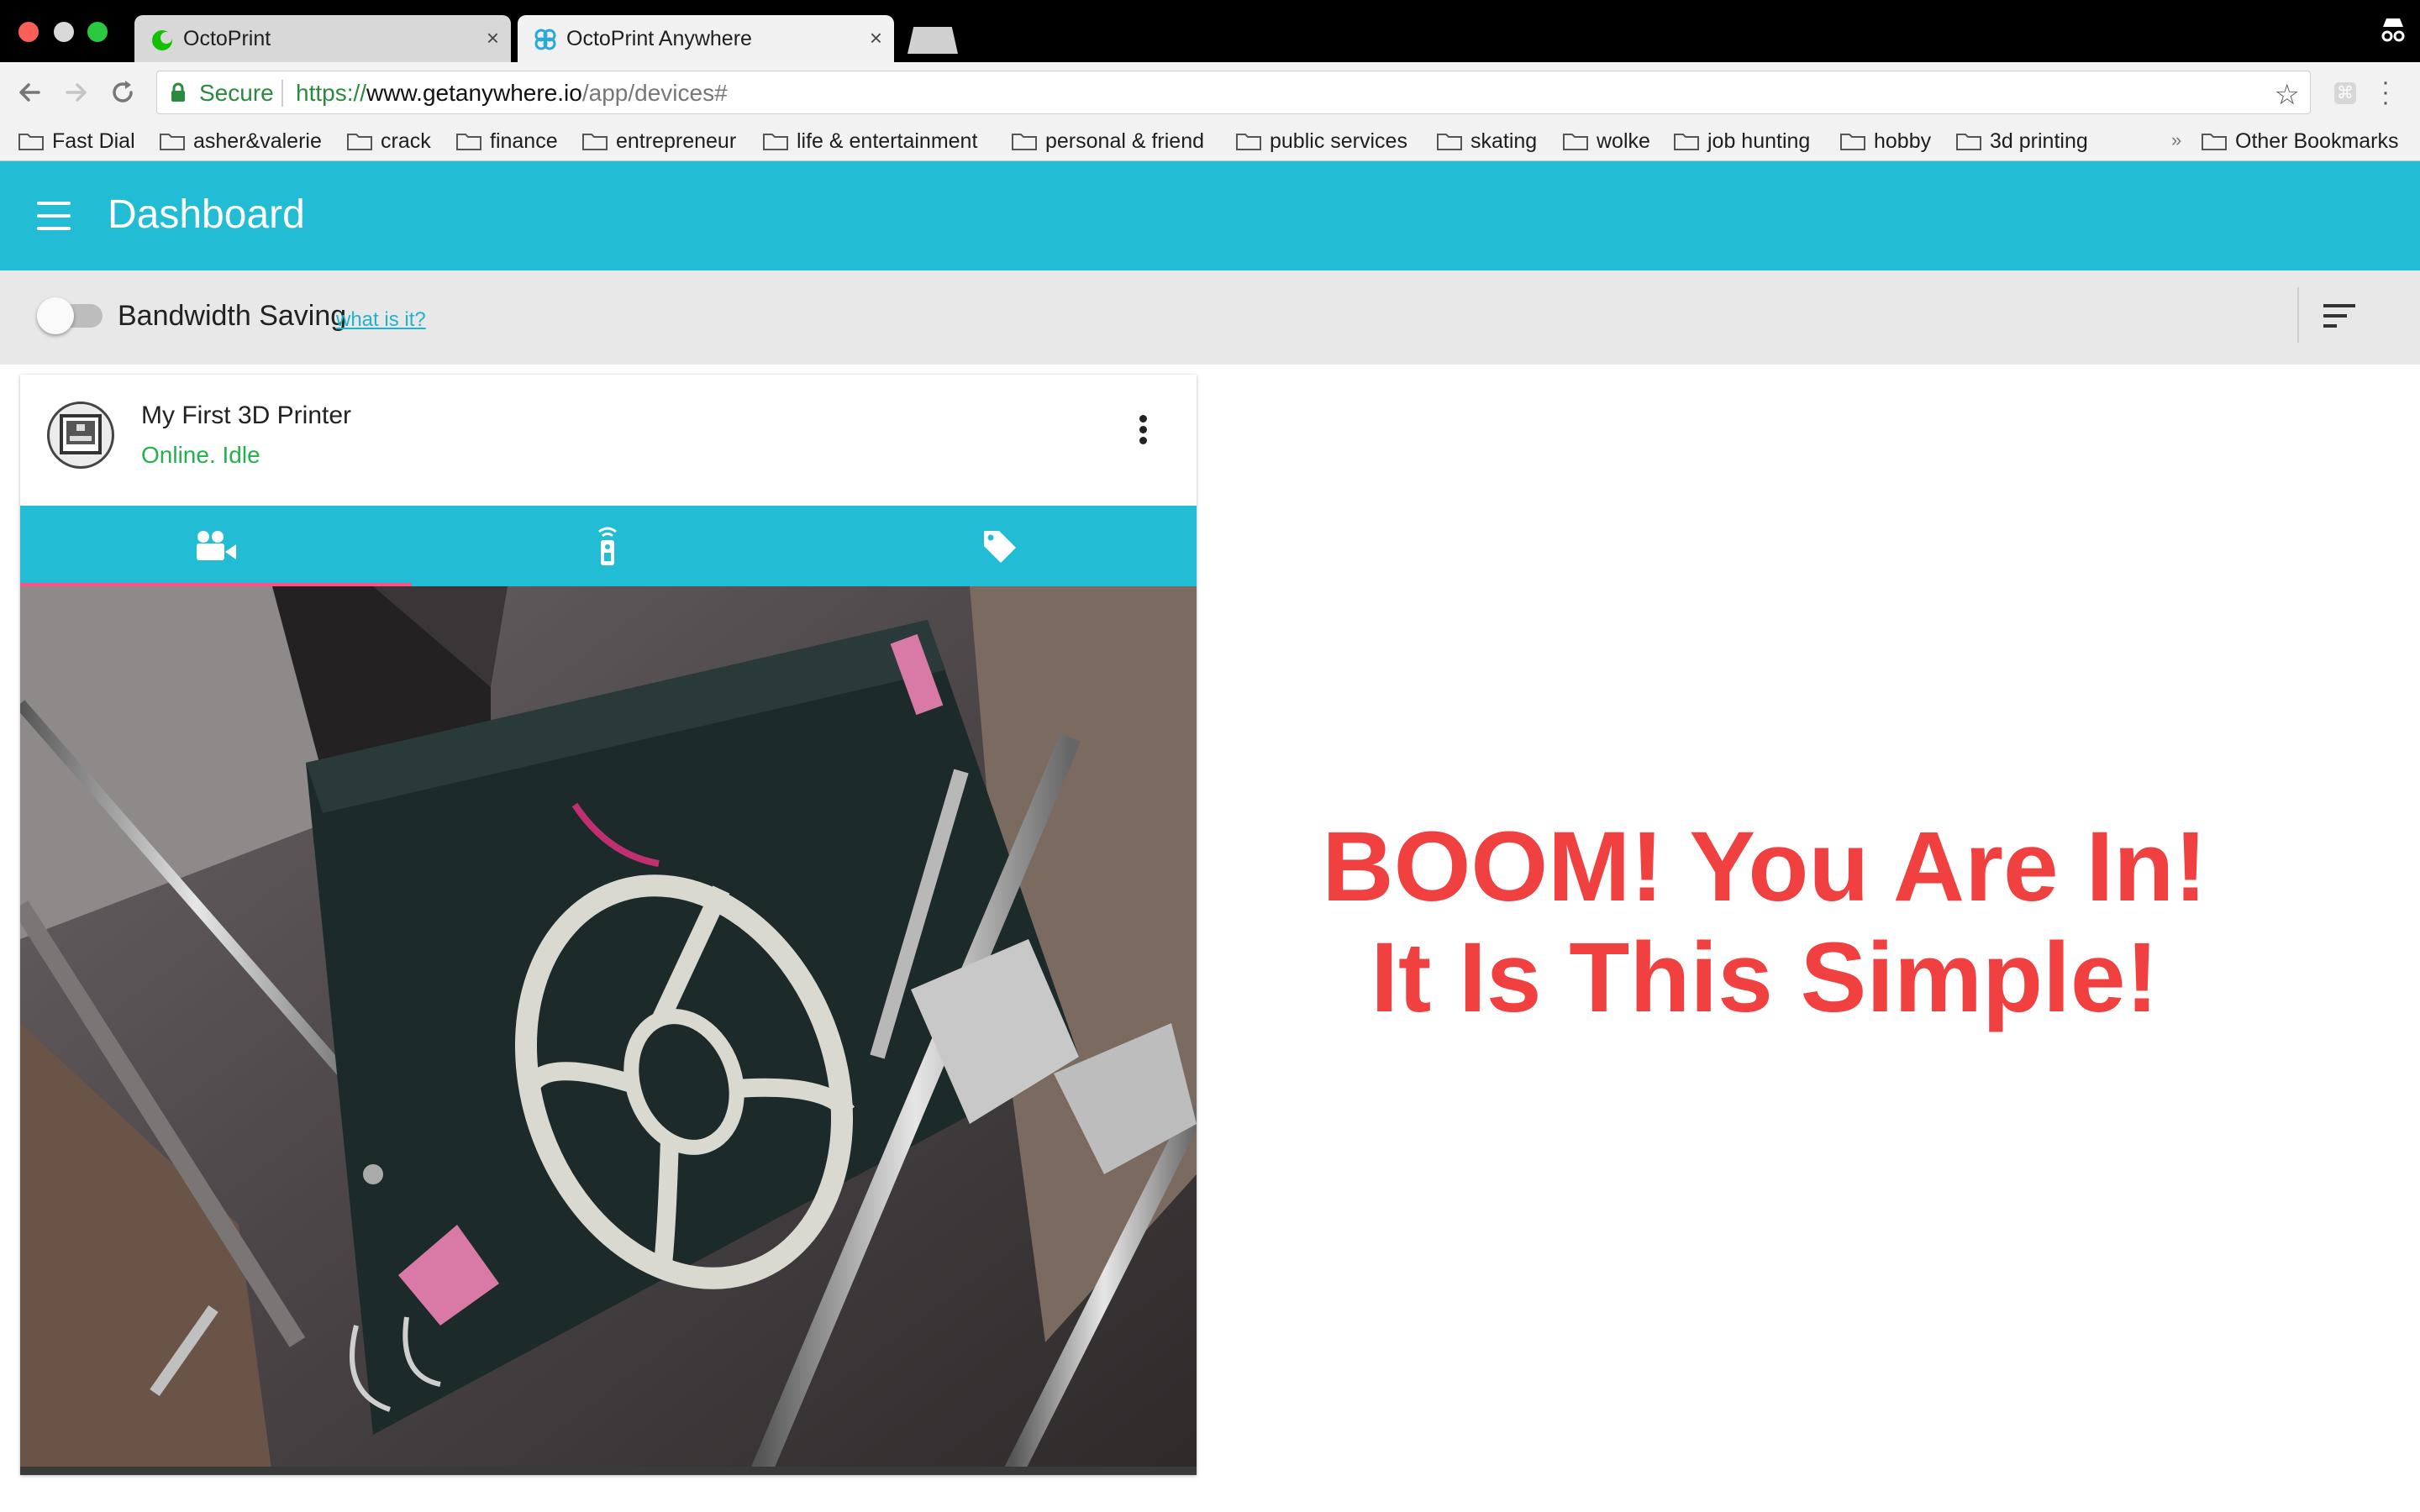 The width and height of the screenshot is (2420, 1512). I want to click on device-name: My First 3D Printer, so click(247, 415).